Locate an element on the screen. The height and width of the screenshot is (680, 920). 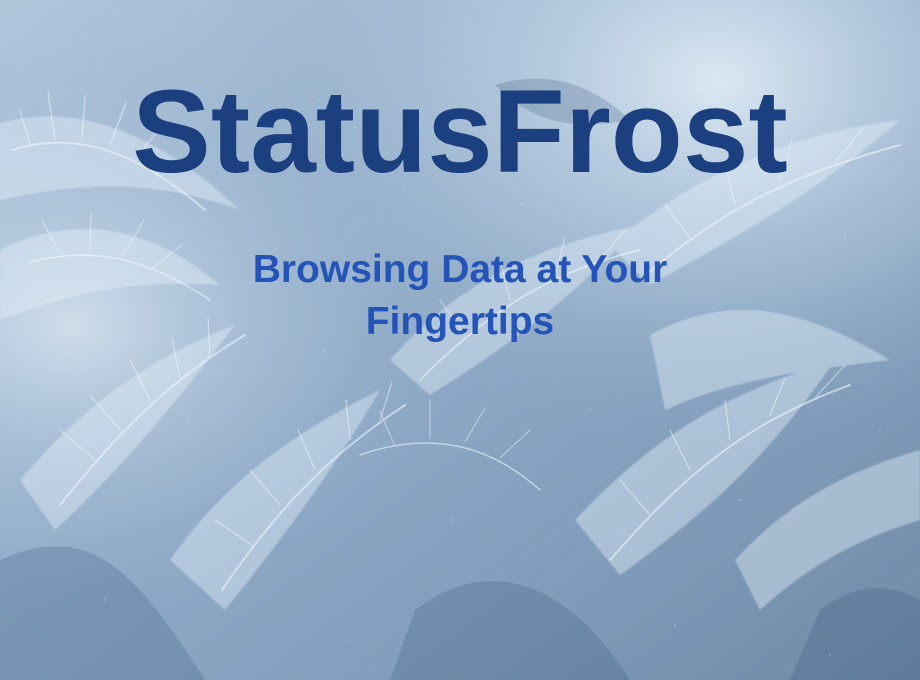
app-title: StatusFrost is located at coordinates (460, 132).